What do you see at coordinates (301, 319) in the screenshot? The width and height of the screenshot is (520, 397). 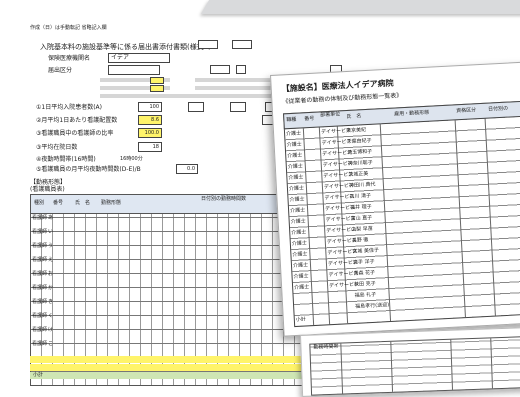 I see `duty-total-label: 小計` at bounding box center [301, 319].